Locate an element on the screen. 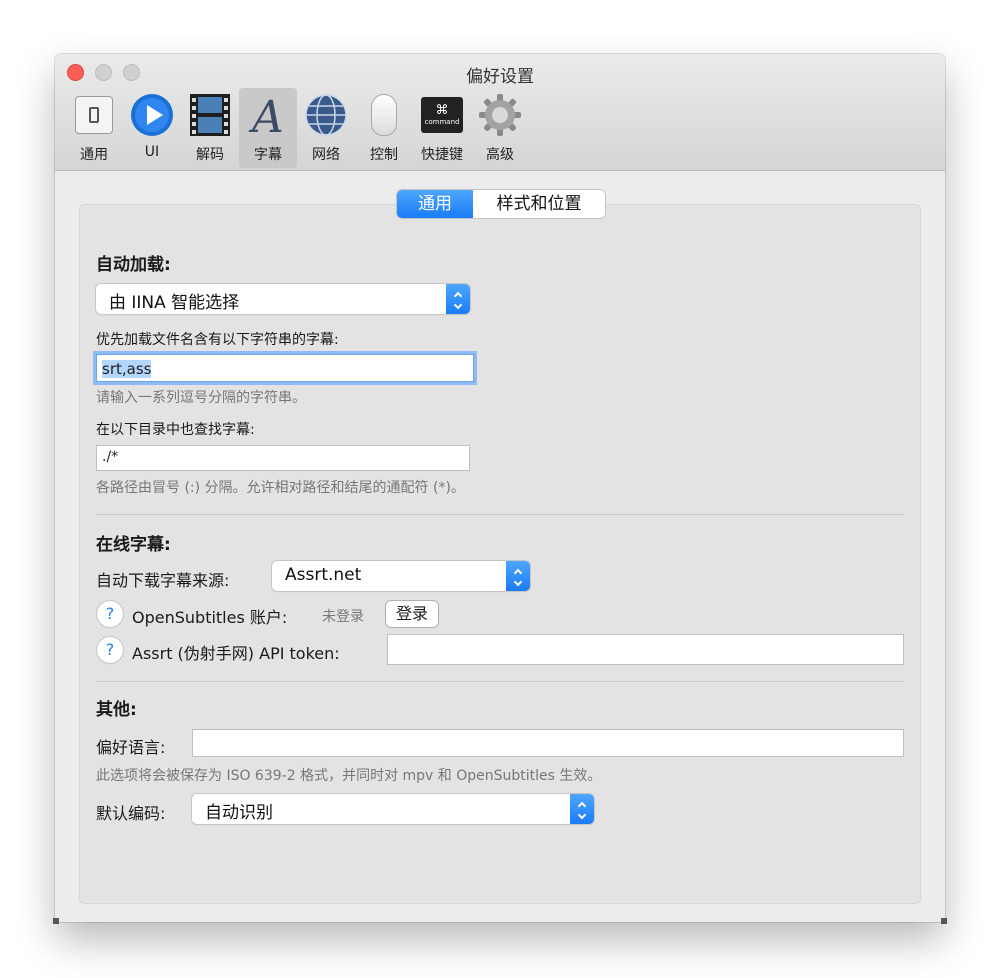  command-text: command is located at coordinates (442, 121).